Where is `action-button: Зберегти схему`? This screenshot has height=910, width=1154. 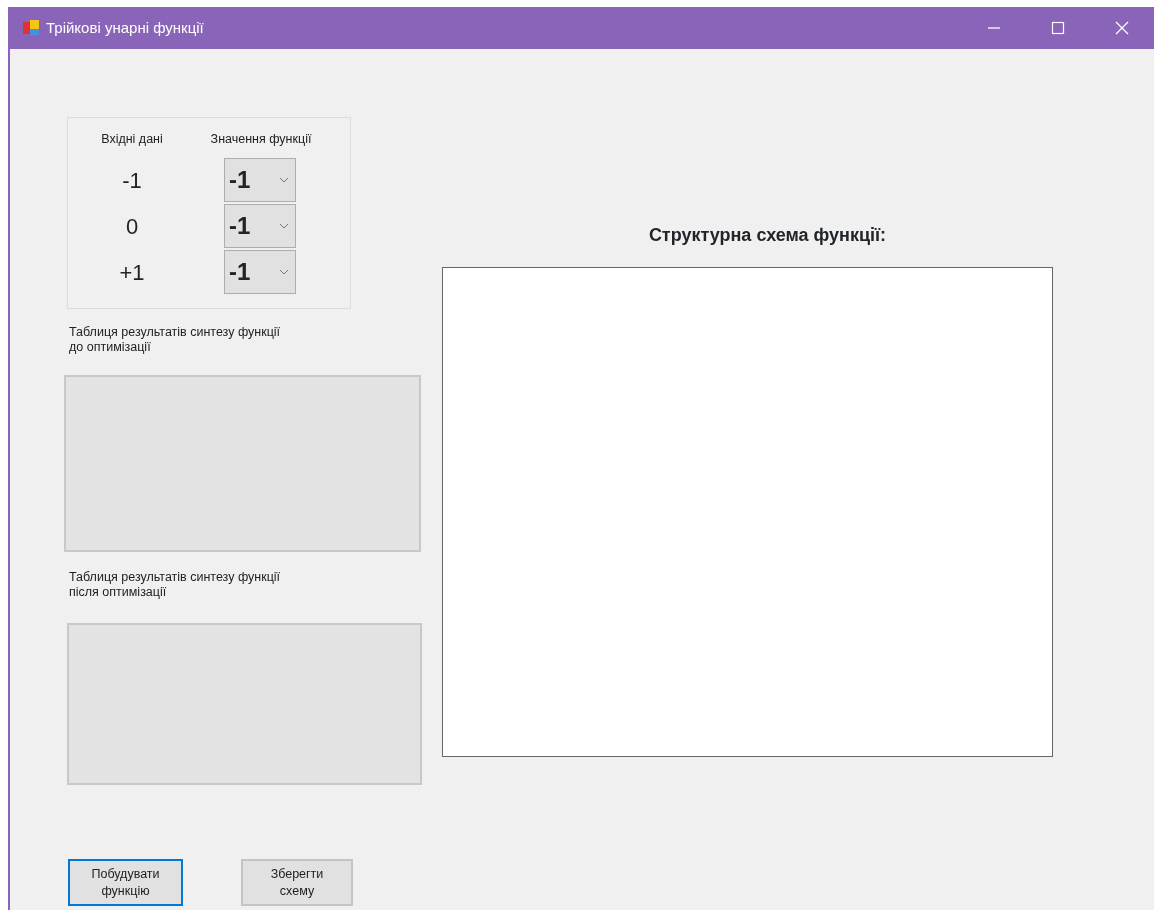
action-button: Зберегти схему is located at coordinates (297, 882).